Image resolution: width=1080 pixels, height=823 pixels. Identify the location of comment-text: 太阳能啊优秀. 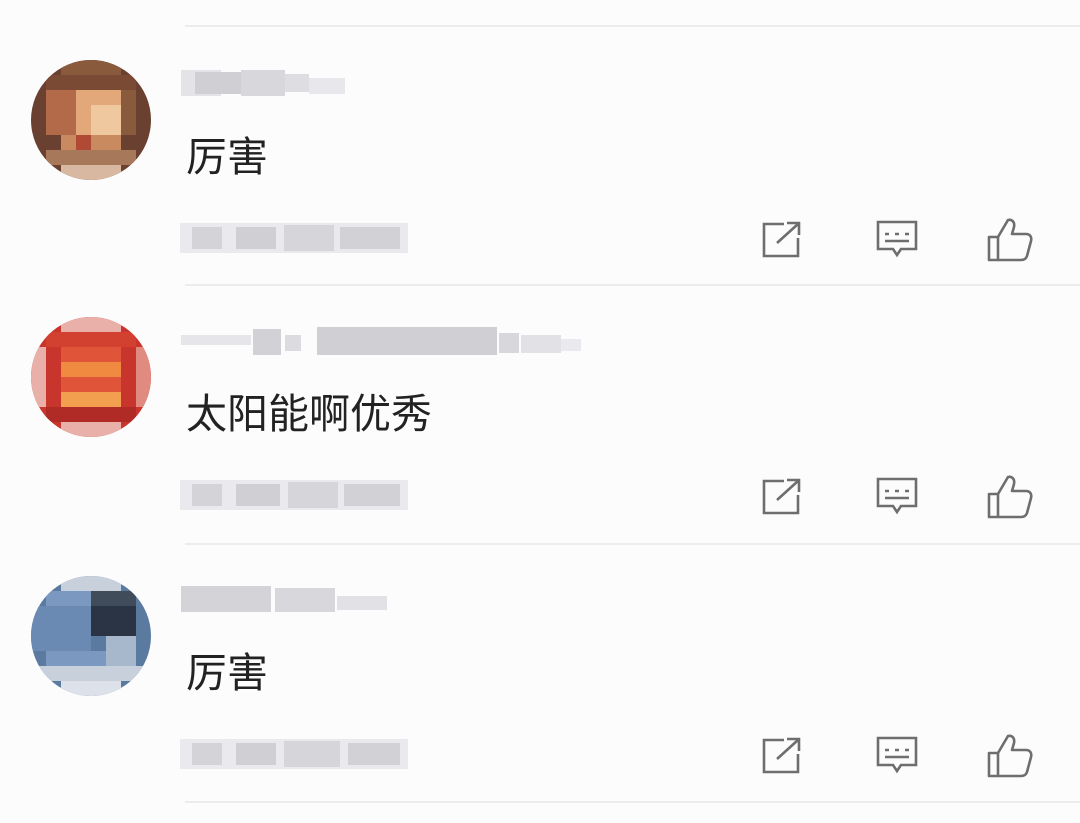
(309, 414).